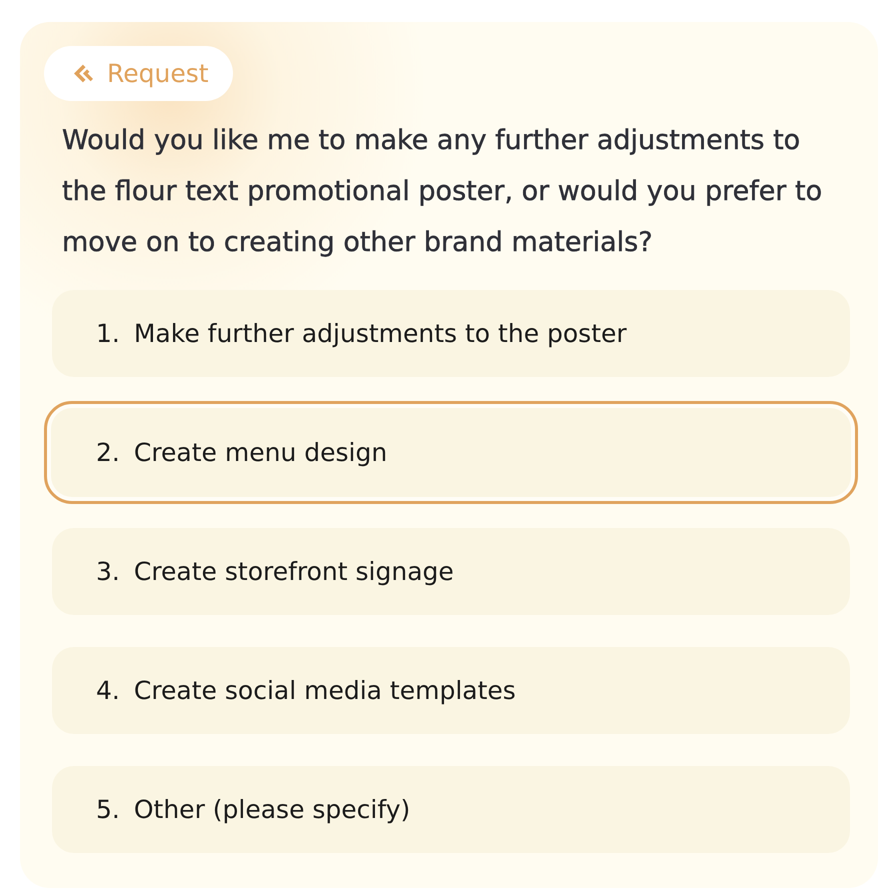 The image size is (880, 890). I want to click on option-button: 1. Make further adjustments to the poster, so click(451, 333).